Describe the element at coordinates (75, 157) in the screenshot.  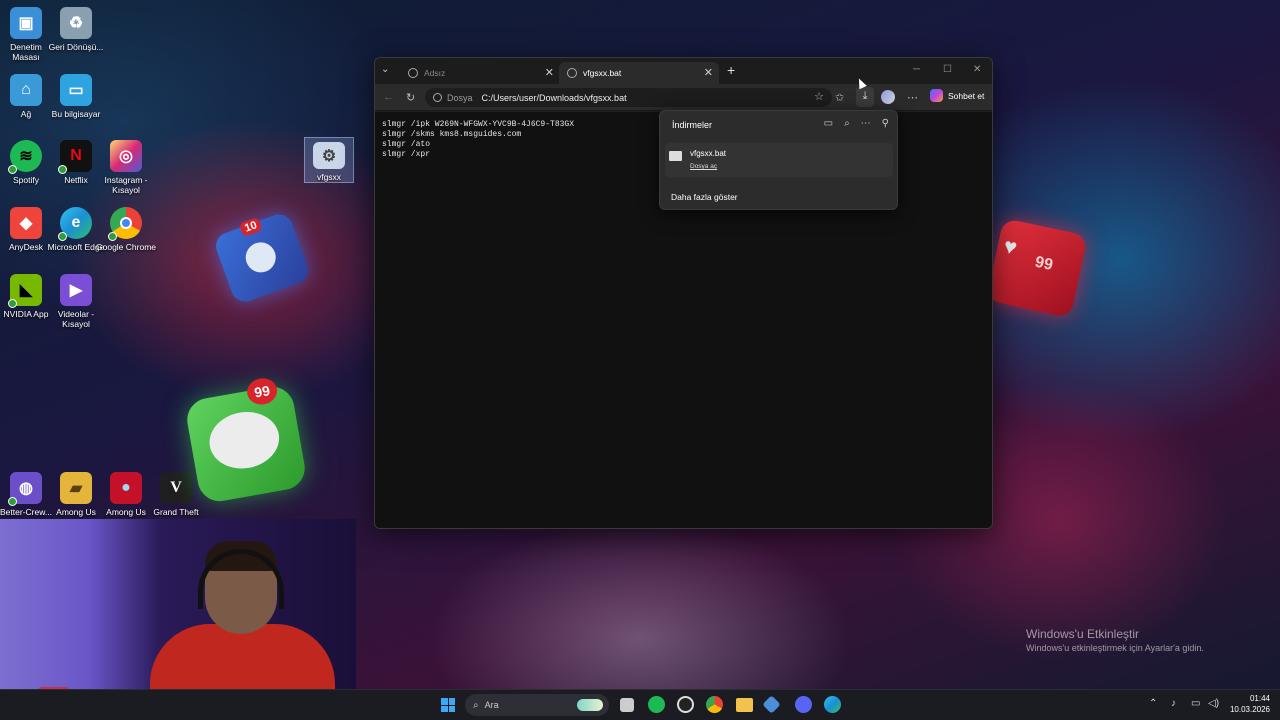
I see `netflix-icon: N` at that location.